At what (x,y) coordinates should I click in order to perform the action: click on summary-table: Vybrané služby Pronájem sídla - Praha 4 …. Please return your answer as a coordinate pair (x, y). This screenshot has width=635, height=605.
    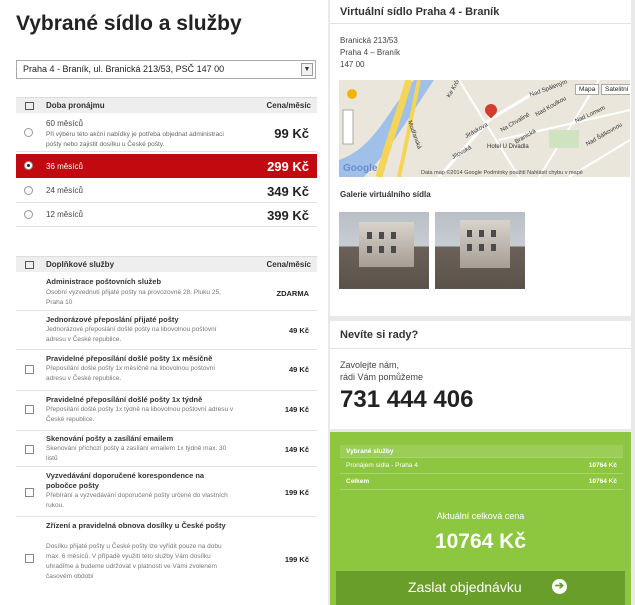
    Looking at the image, I should click on (481, 467).